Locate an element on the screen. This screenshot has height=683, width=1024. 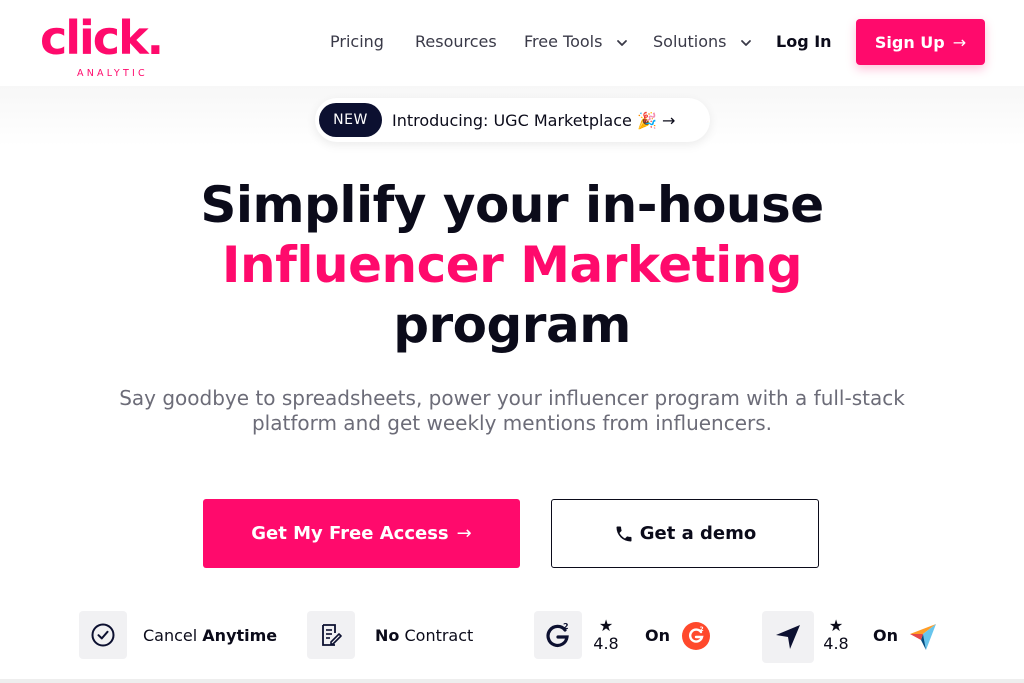
g2-rating: ★ 4.8 is located at coordinates (606, 635).